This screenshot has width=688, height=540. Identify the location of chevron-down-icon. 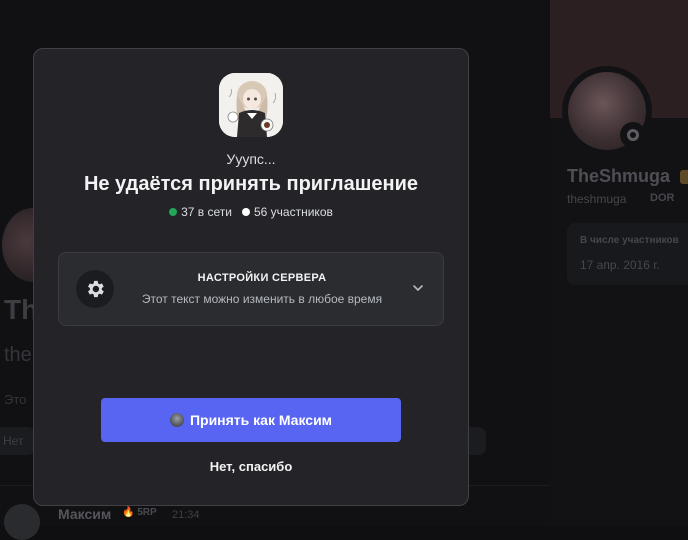
(418, 288).